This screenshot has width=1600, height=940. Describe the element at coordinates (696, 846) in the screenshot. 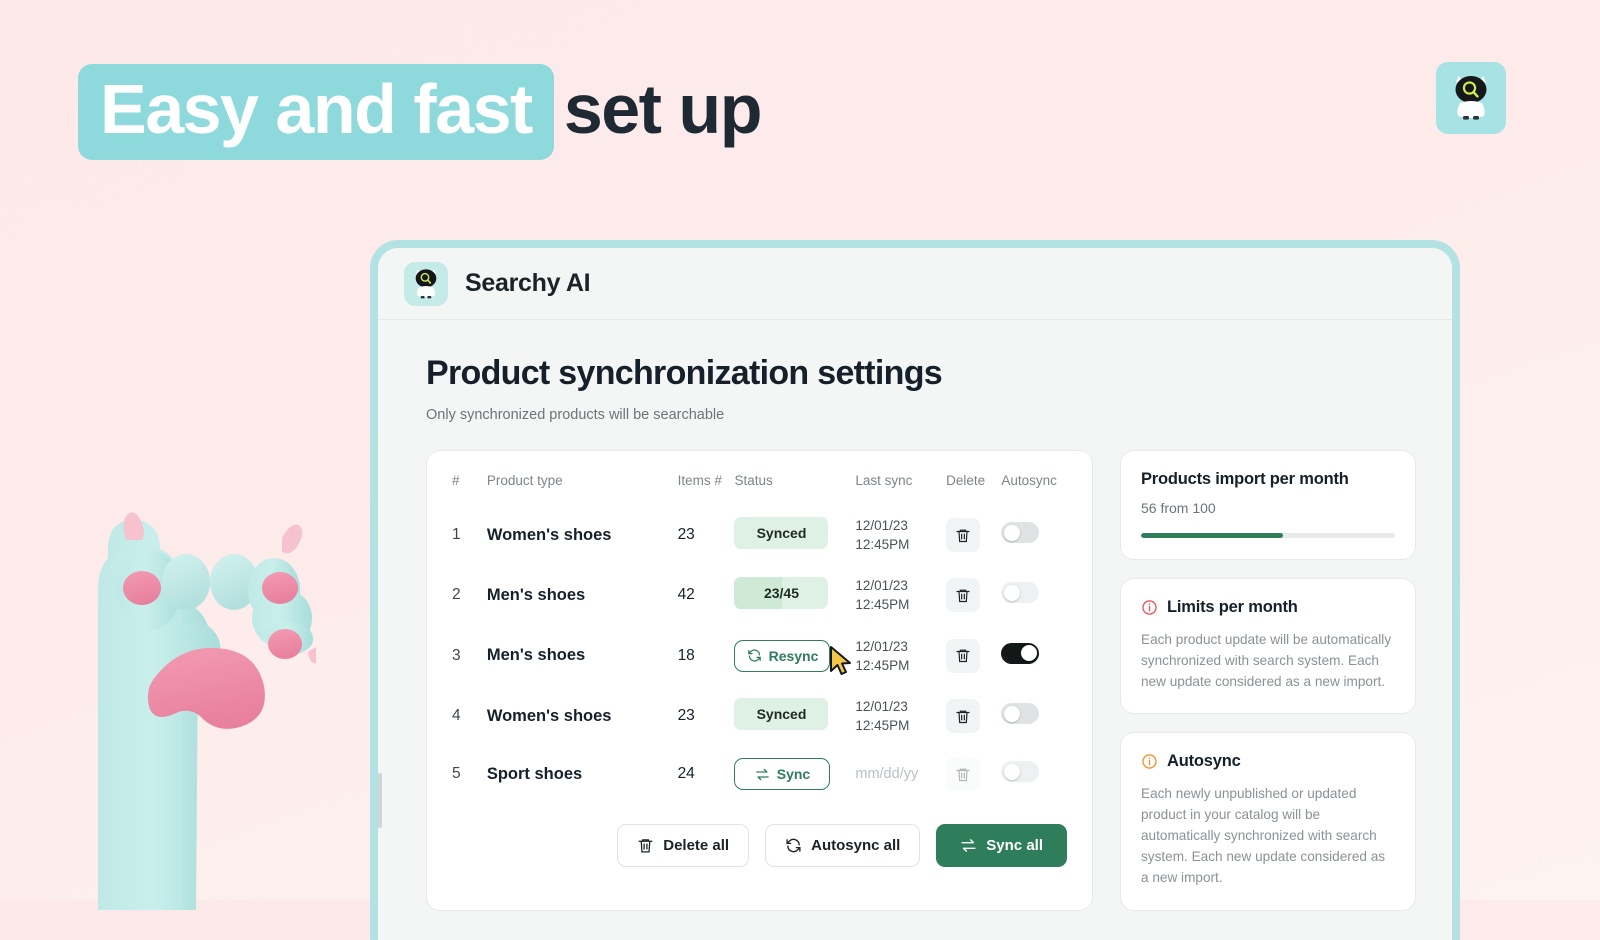

I see `delete-all-label: Delete all` at that location.